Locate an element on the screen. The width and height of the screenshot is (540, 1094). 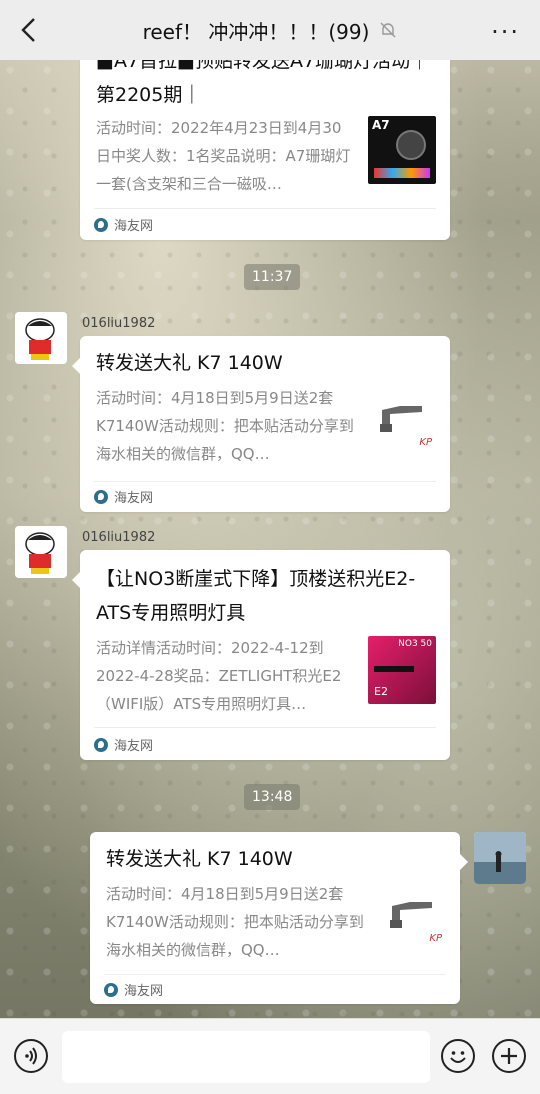
bell-muted-icon is located at coordinates (388, 30).